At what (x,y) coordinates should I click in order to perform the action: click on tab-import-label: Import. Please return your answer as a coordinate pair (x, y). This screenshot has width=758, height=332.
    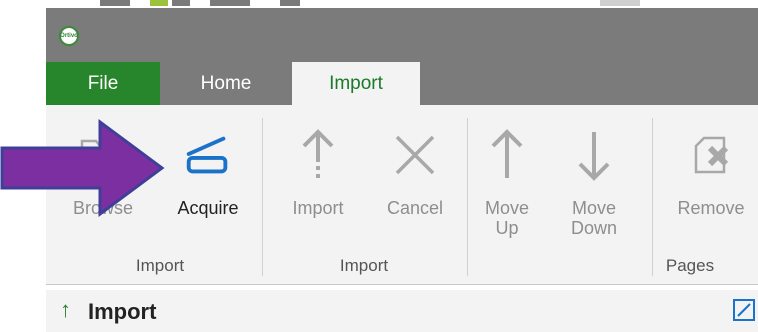
    Looking at the image, I should click on (356, 83).